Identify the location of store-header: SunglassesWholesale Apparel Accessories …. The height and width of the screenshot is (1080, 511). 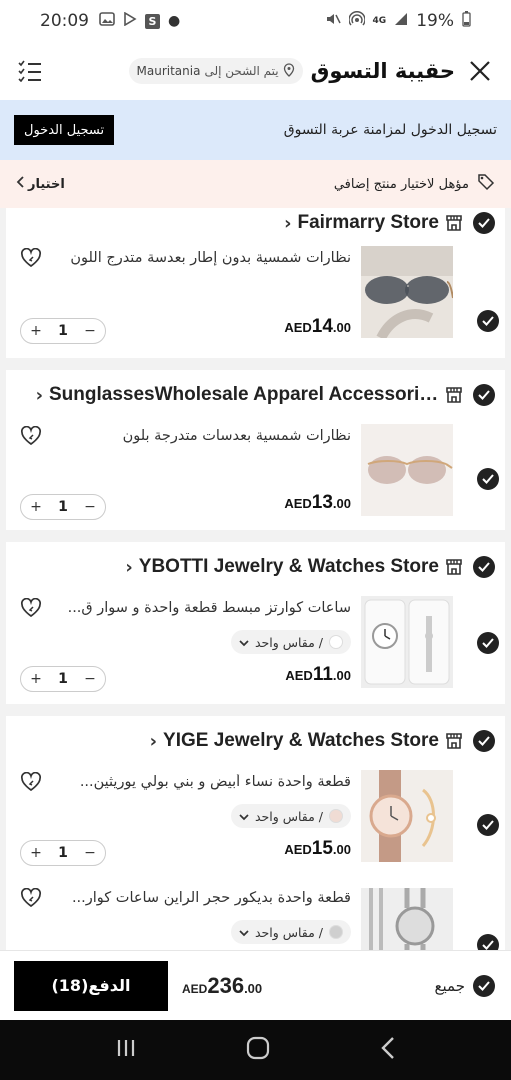
(255, 395).